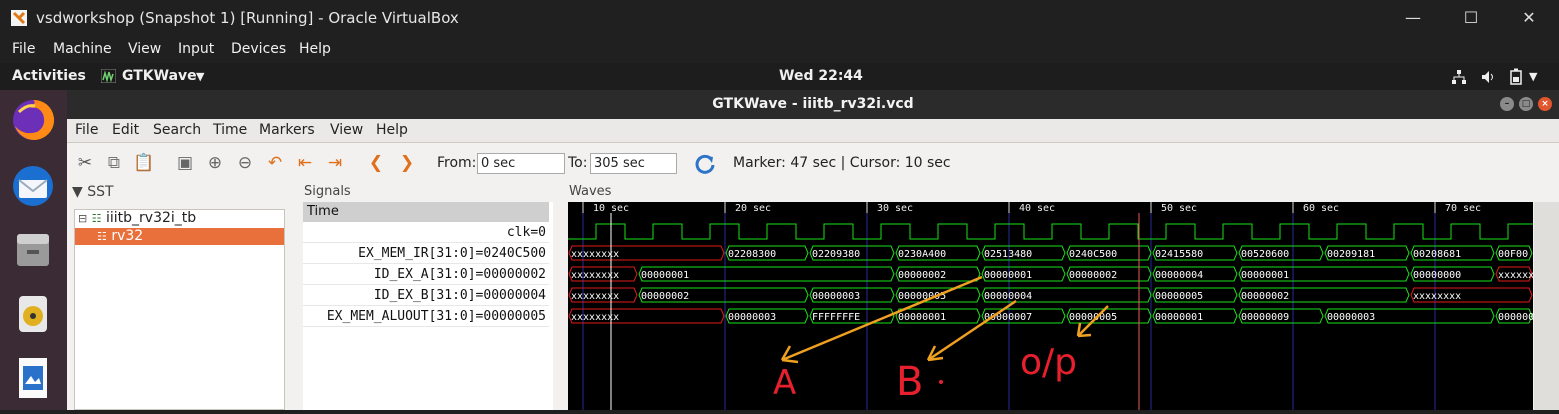  What do you see at coordinates (177, 130) in the screenshot?
I see `gtk-menu-search: Search` at bounding box center [177, 130].